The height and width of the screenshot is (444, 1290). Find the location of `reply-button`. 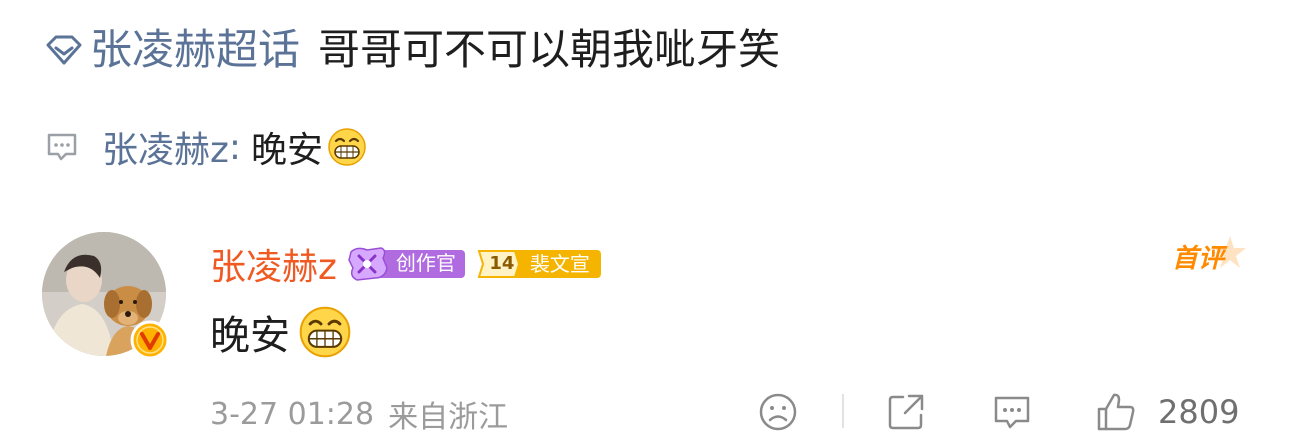

reply-button is located at coordinates (1012, 412).